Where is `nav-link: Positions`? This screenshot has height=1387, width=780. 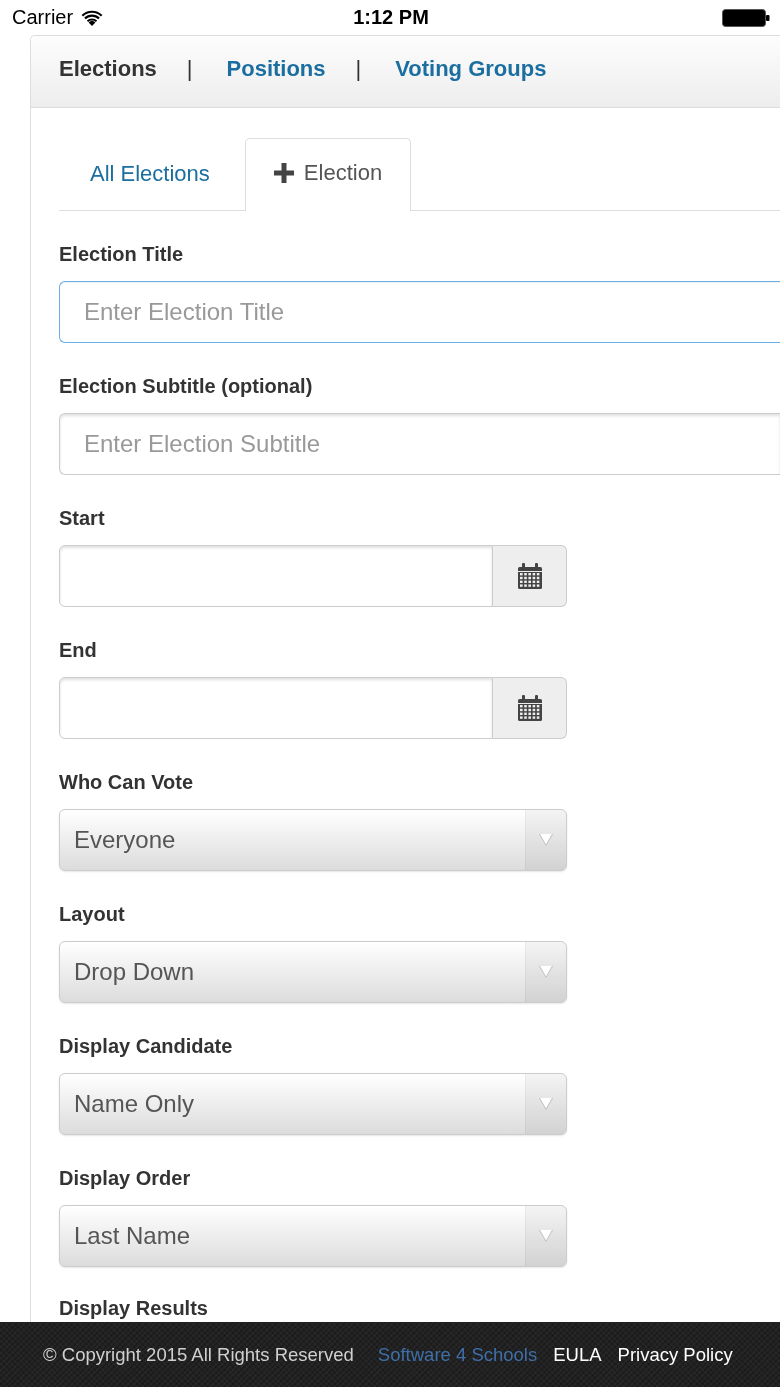
nav-link: Positions is located at coordinates (276, 69).